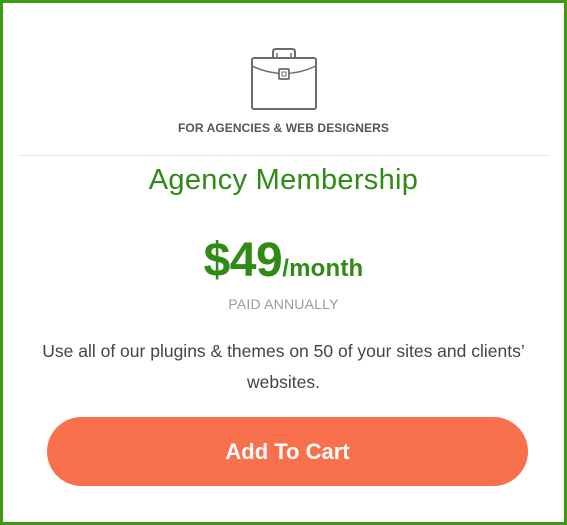 The image size is (567, 525). Describe the element at coordinates (283, 180) in the screenshot. I see `plan-title: Agency Membership` at that location.